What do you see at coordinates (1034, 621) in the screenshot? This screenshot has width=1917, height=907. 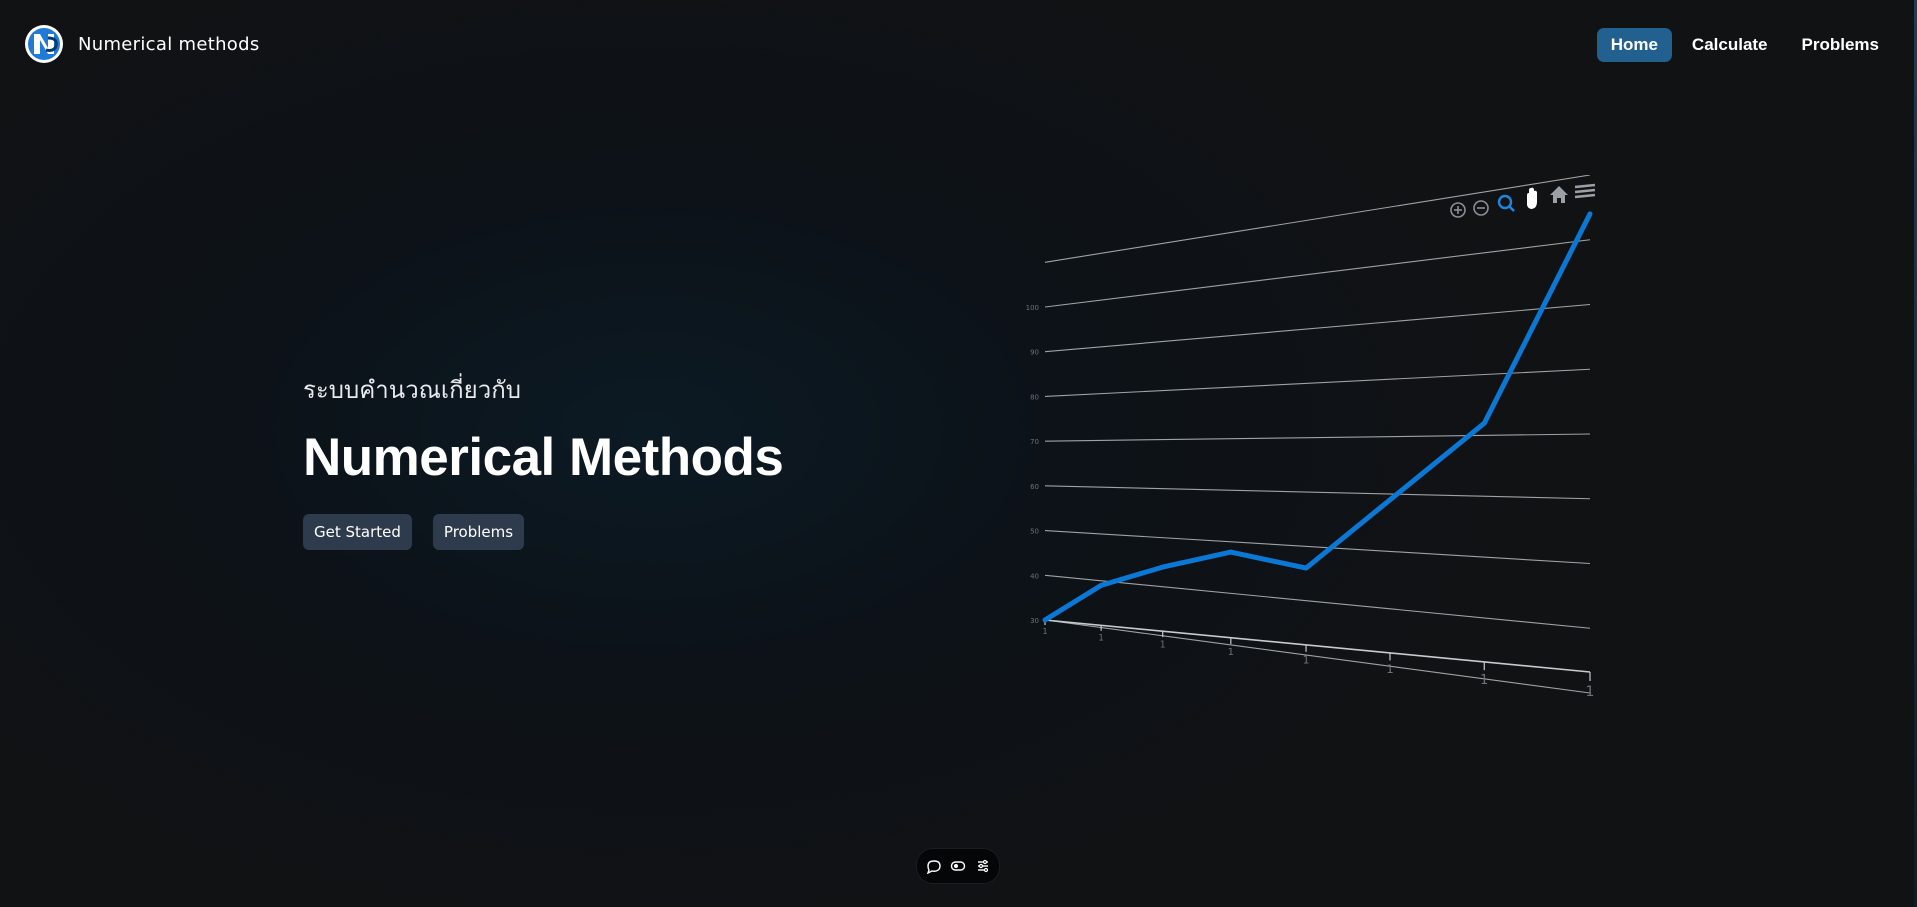 I see `y-tick-label: 30` at bounding box center [1034, 621].